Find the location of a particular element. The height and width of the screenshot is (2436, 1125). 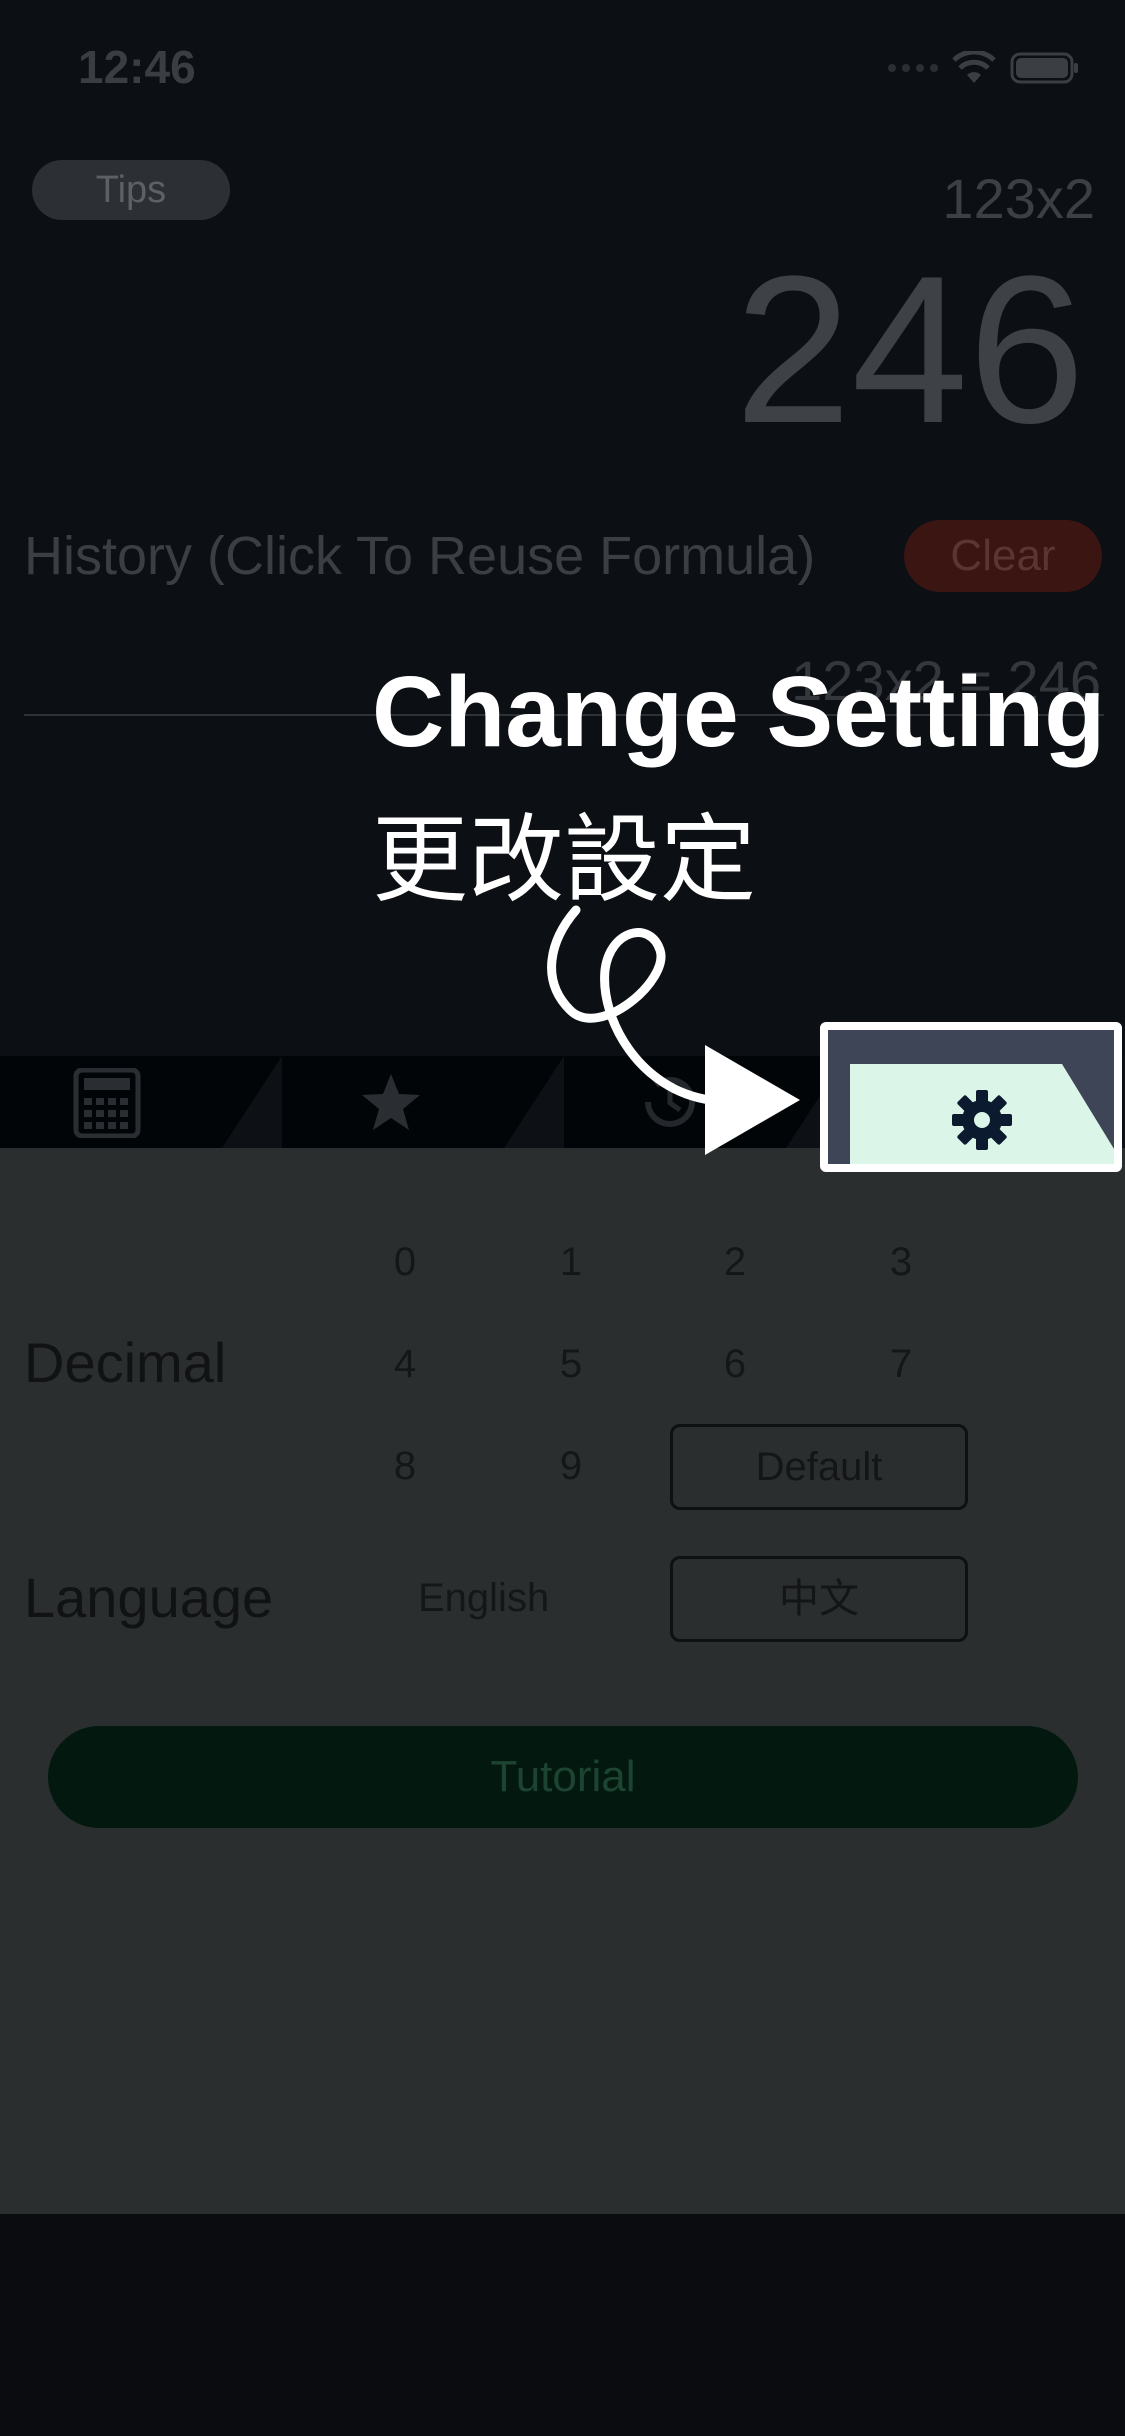

decimal-option-9: 9 is located at coordinates (571, 1466).